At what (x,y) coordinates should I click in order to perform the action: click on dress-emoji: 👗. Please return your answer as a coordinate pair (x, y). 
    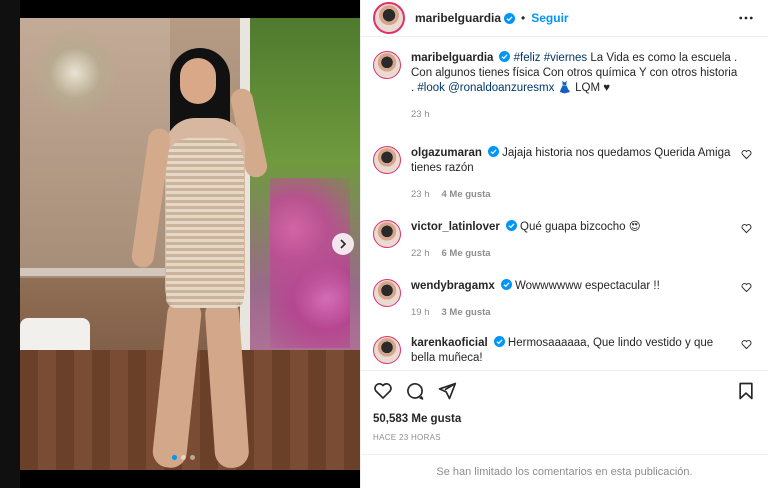
    Looking at the image, I should click on (564, 88).